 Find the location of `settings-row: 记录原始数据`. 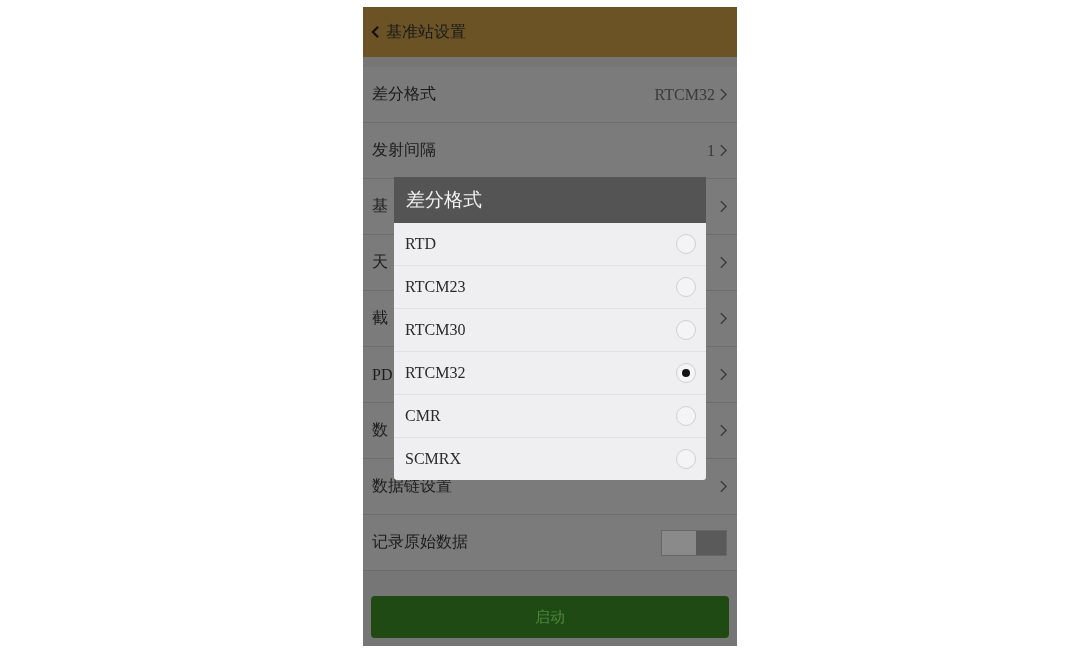

settings-row: 记录原始数据 is located at coordinates (550, 543).